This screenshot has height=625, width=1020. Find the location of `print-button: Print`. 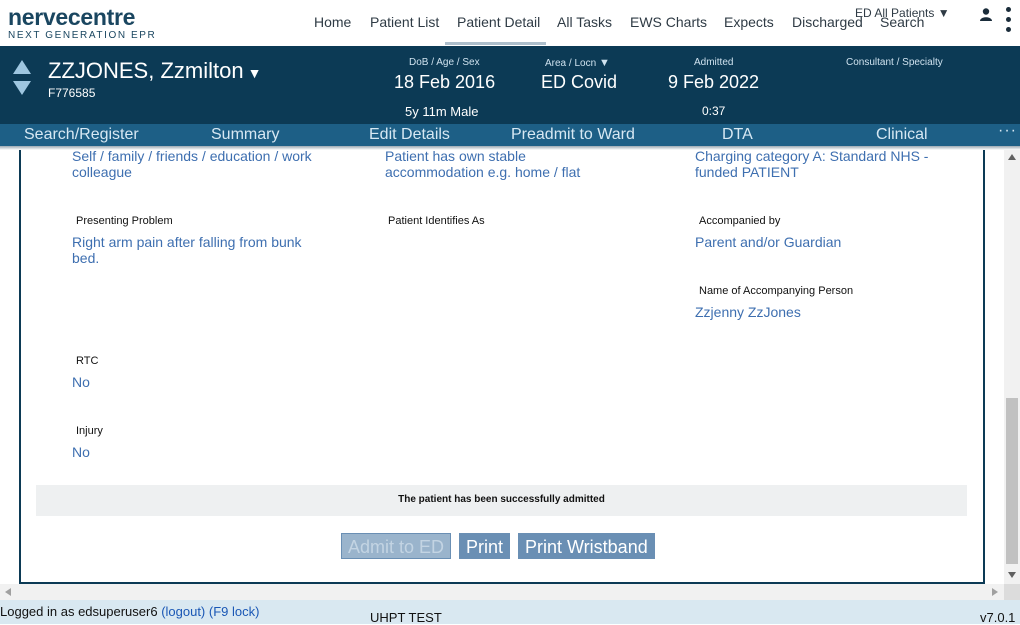

print-button: Print is located at coordinates (485, 546).